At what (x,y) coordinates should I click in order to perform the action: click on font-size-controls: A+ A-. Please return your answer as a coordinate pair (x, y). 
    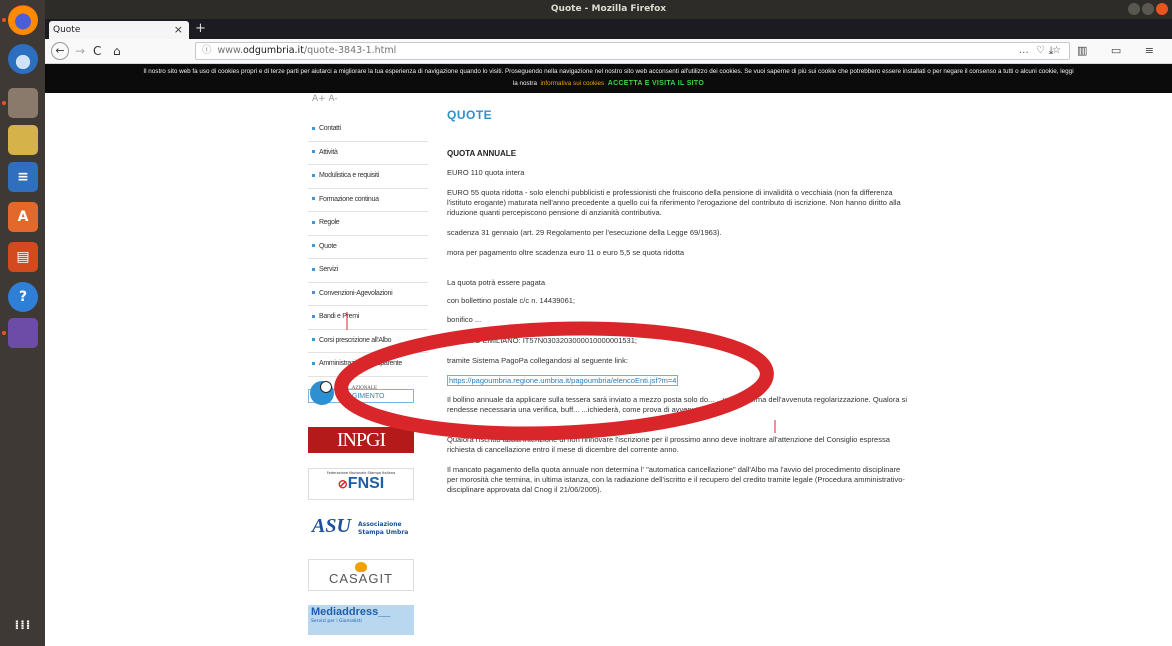
    Looking at the image, I should click on (368, 105).